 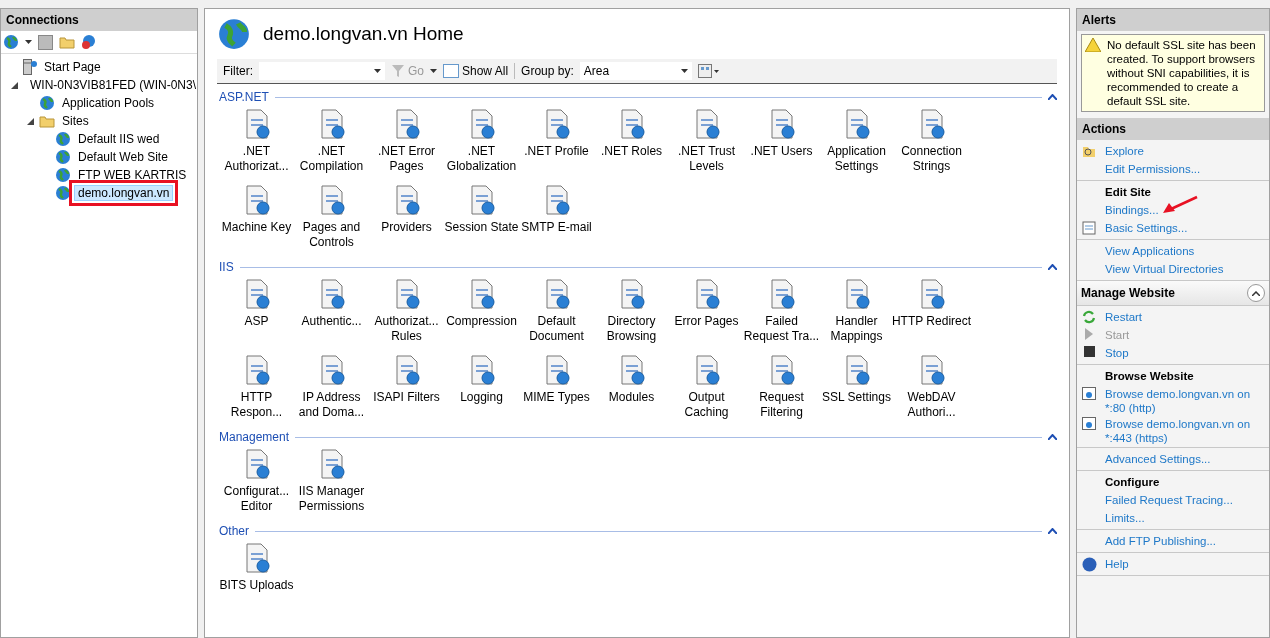 I want to click on window-icon, so click(x=451, y=71).